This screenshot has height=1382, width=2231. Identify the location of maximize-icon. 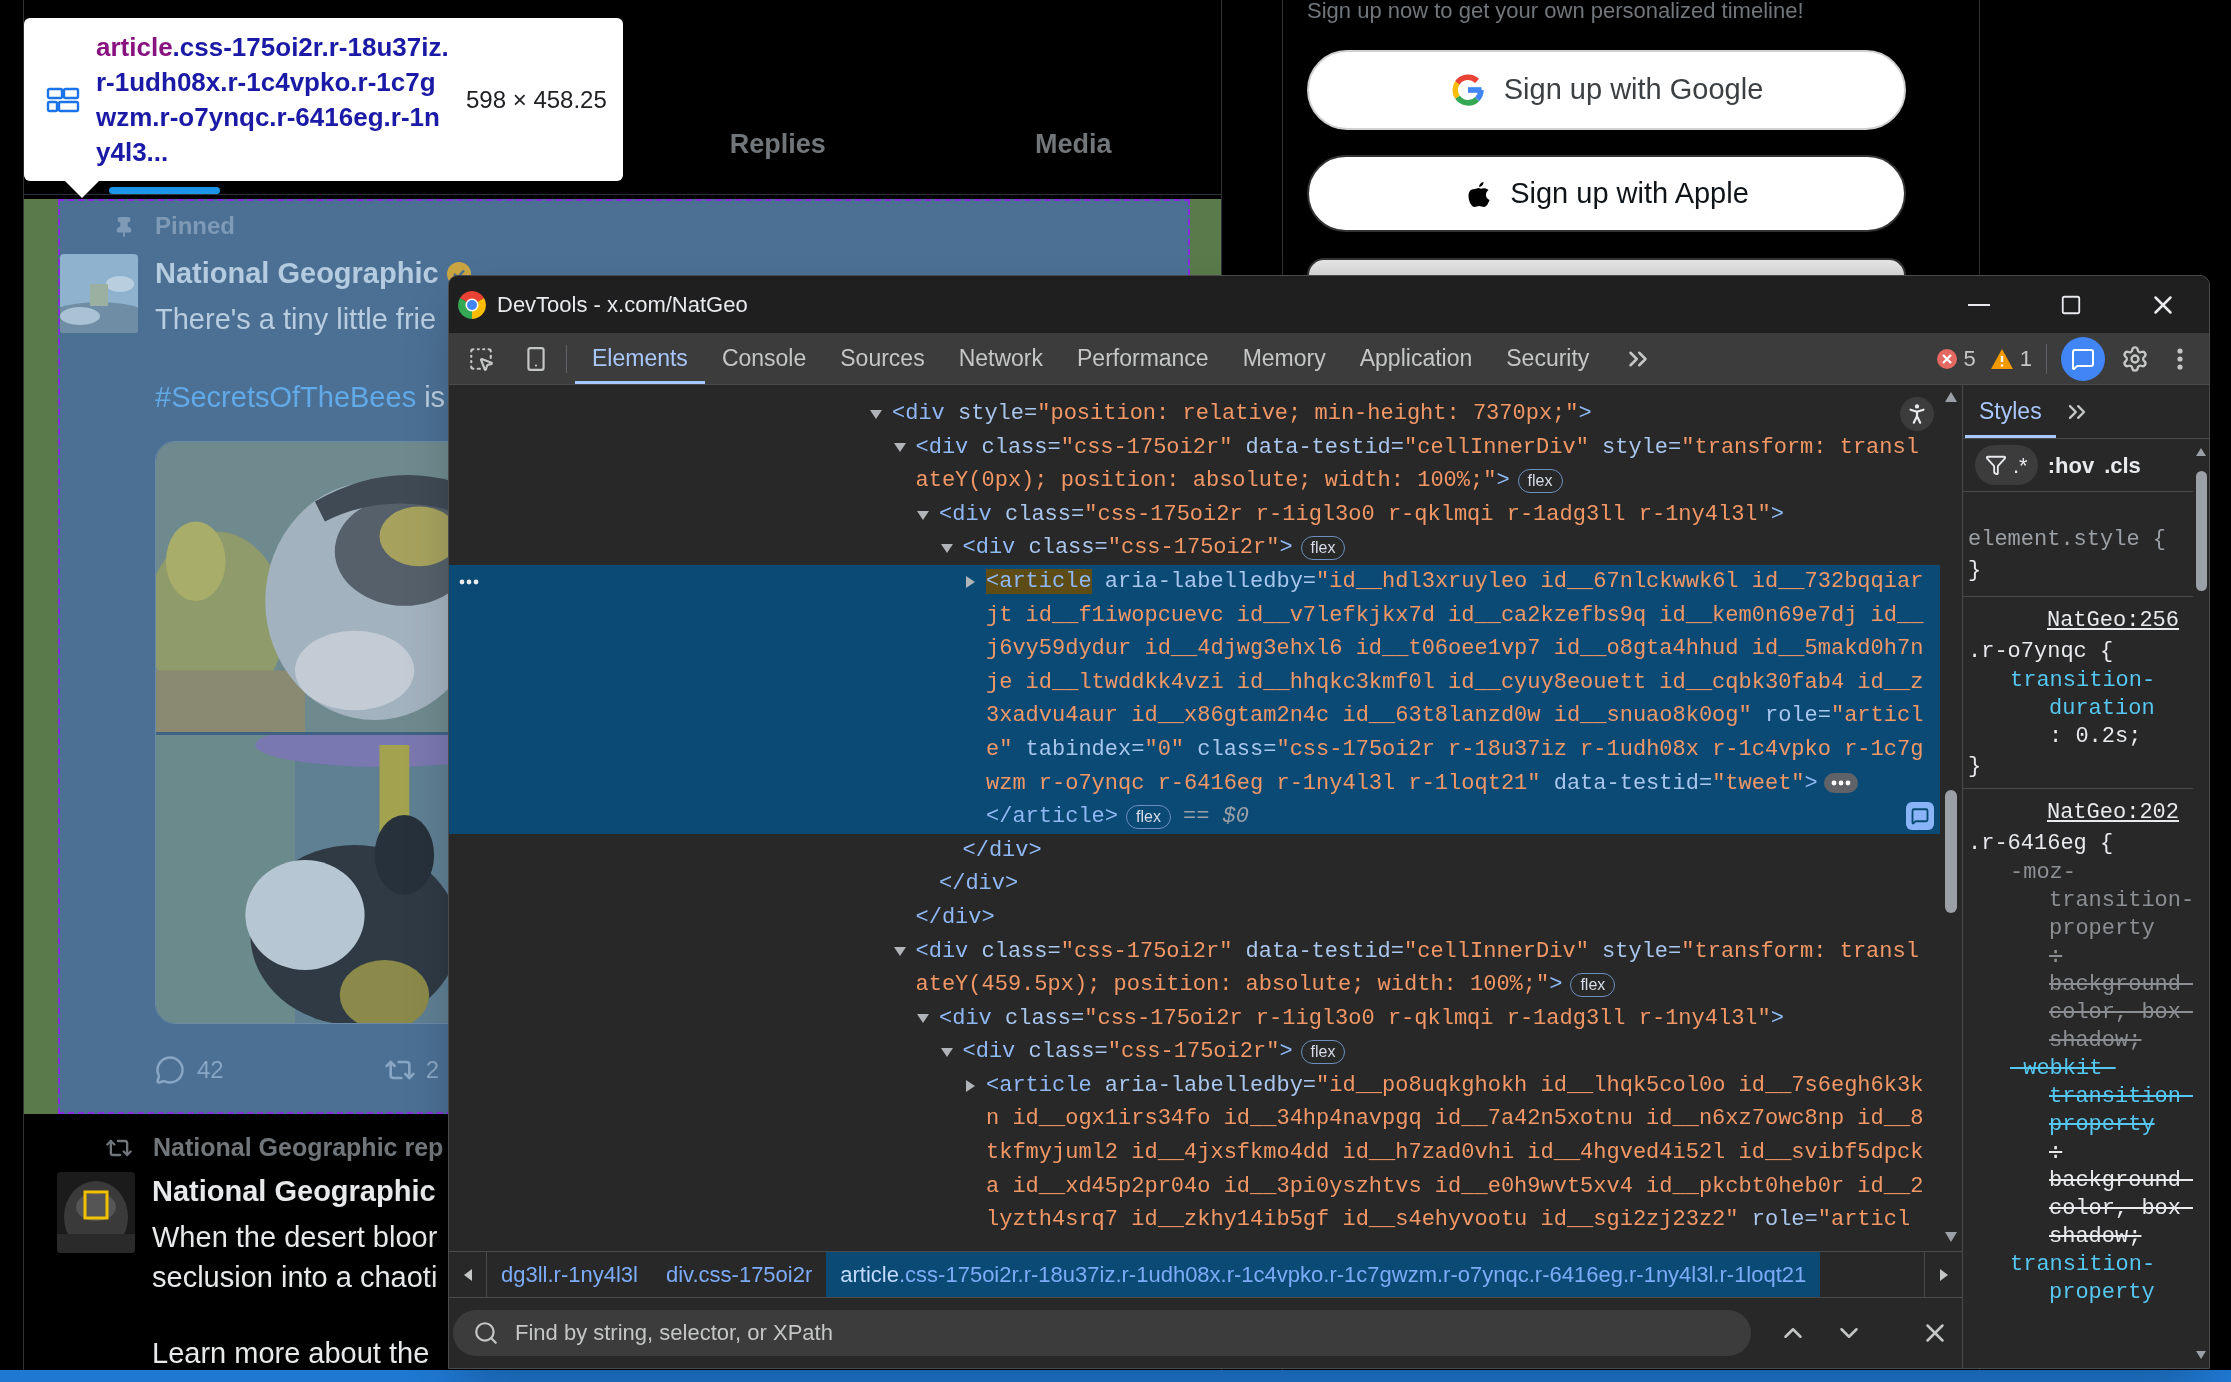
(2071, 304).